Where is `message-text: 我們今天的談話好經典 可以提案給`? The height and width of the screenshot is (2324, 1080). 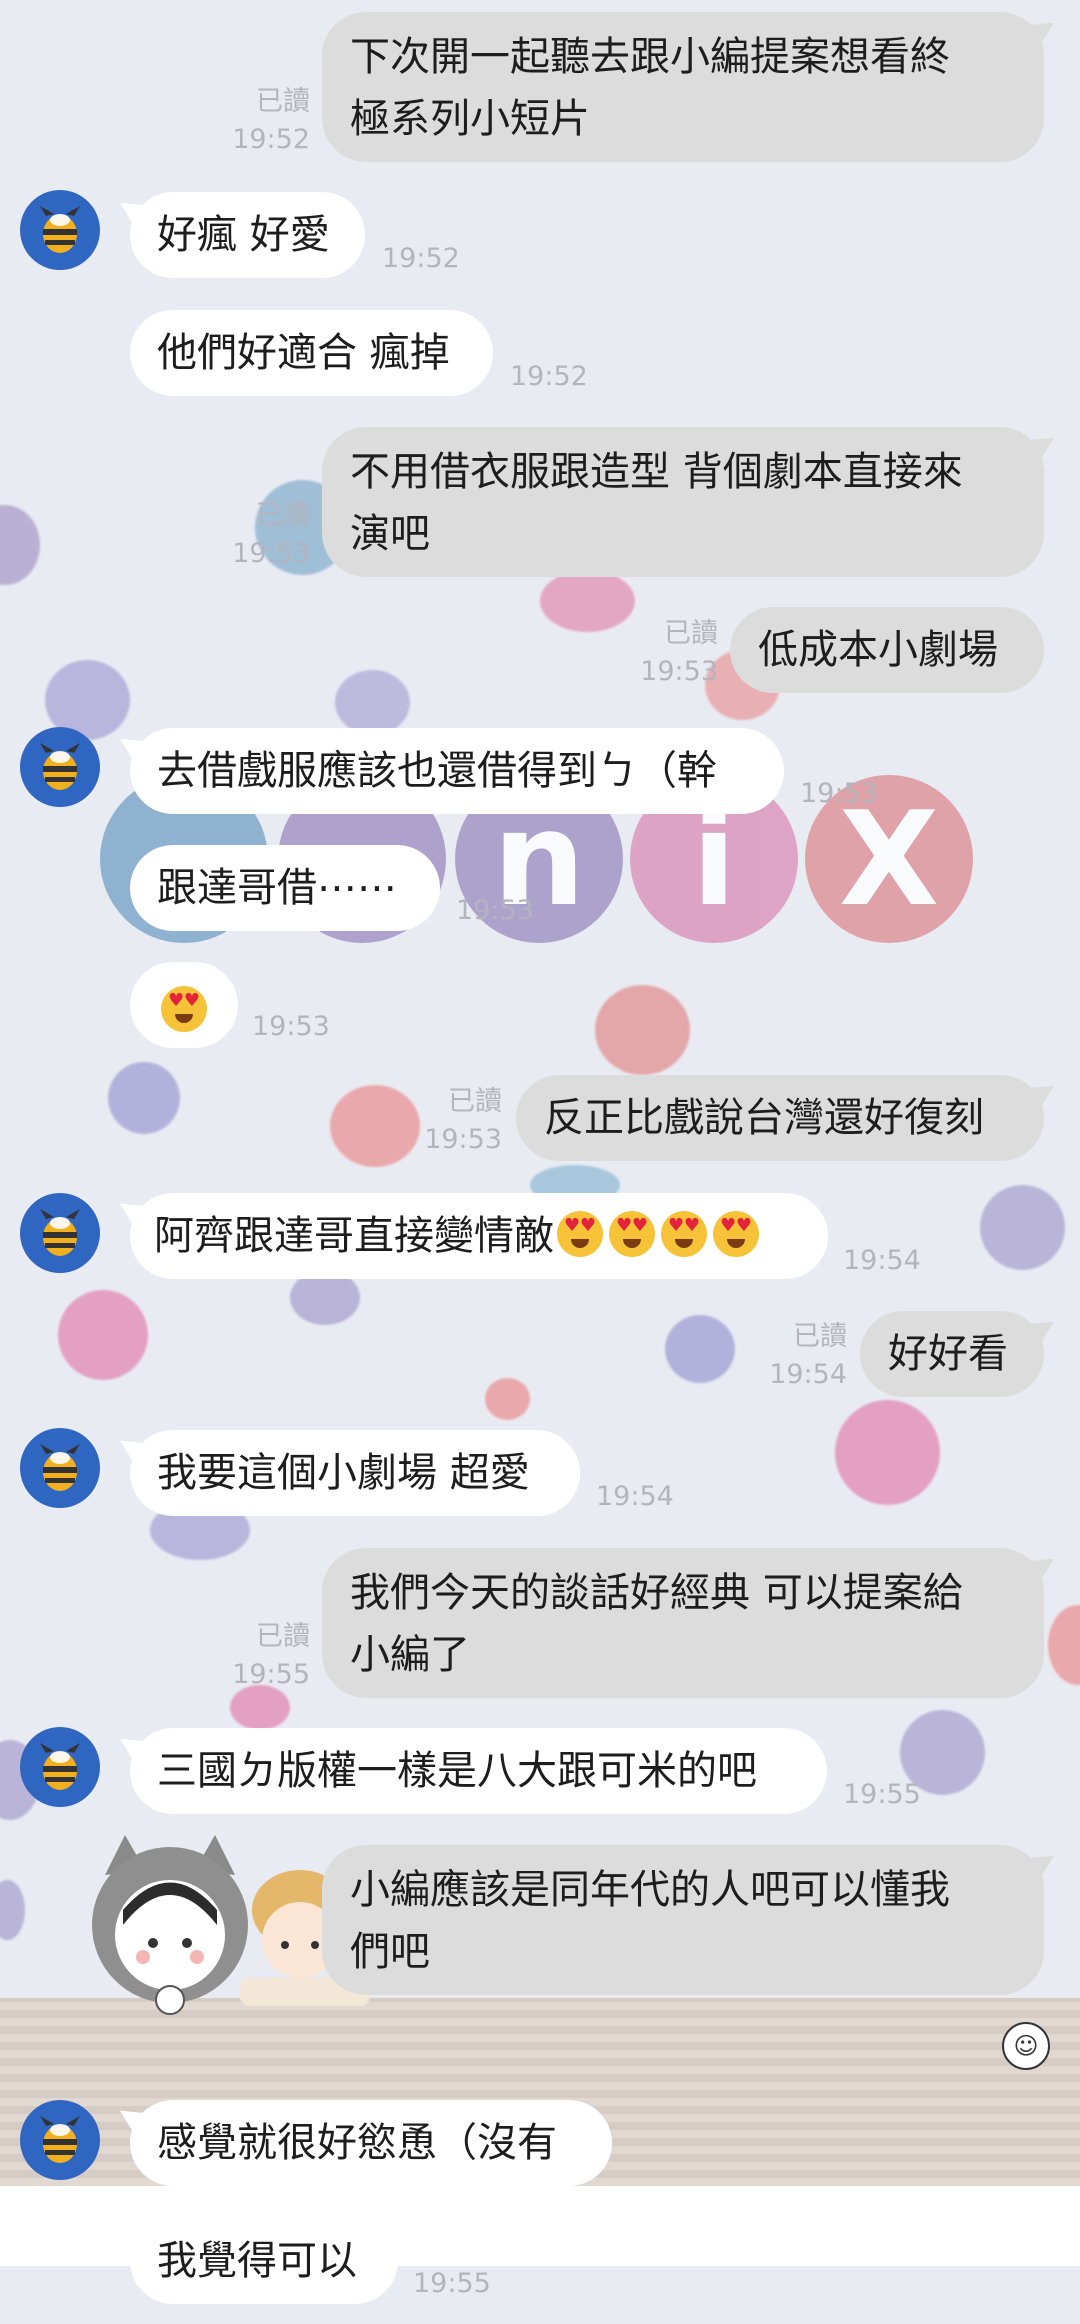 message-text: 我們今天的談話好經典 可以提案給 is located at coordinates (656, 1593).